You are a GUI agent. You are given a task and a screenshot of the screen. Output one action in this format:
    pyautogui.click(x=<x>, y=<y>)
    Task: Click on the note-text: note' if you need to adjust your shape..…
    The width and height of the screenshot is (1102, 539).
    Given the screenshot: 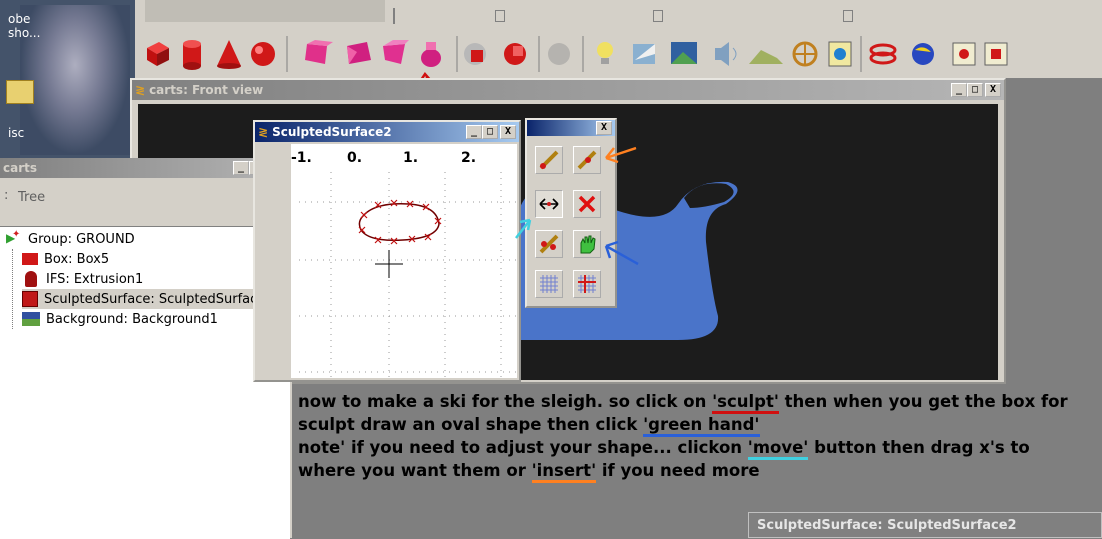 What is the action you would take?
    pyautogui.click(x=523, y=447)
    